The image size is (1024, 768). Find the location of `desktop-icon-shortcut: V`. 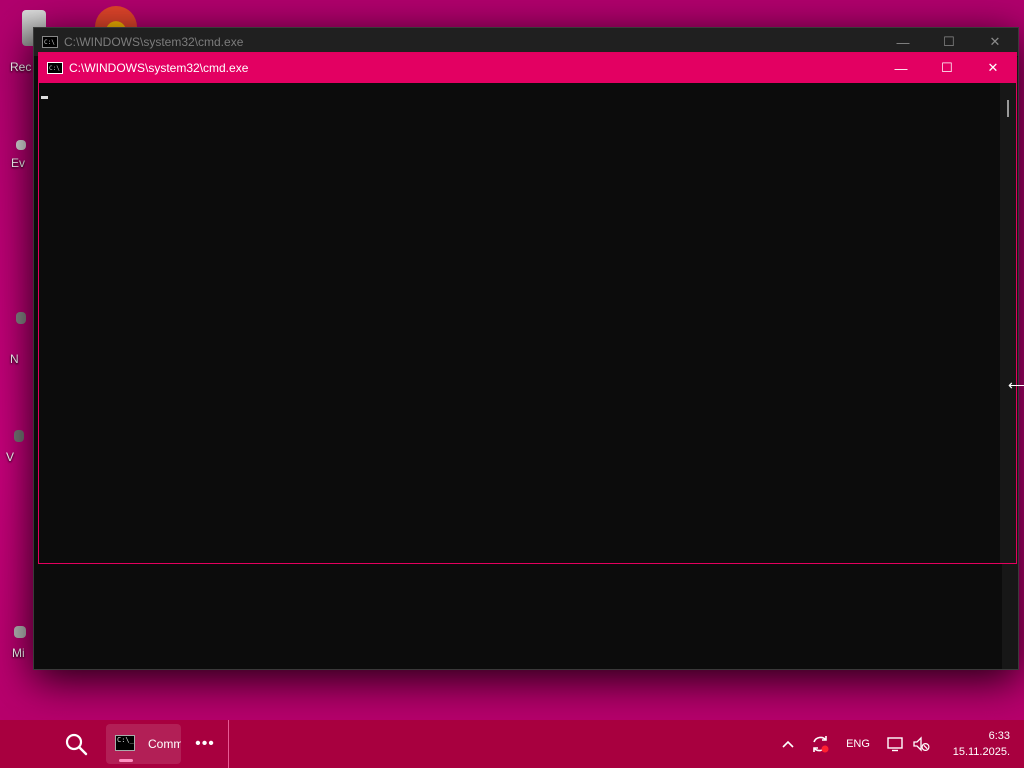

desktop-icon-shortcut: V is located at coordinates (21, 450).